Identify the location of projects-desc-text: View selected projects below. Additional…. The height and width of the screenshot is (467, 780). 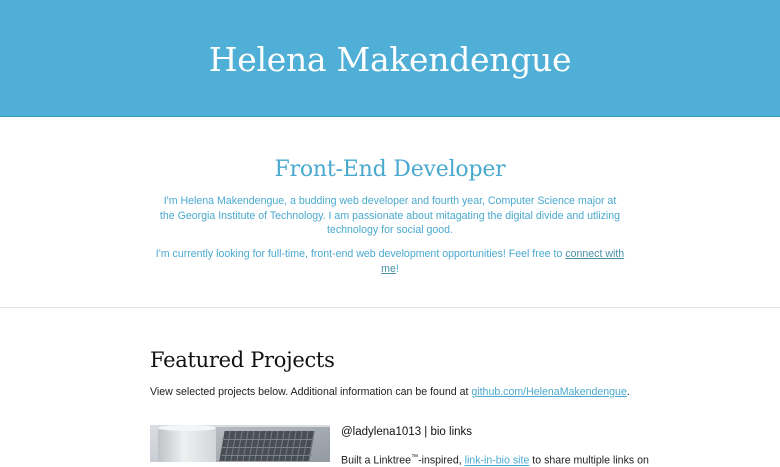
(311, 392).